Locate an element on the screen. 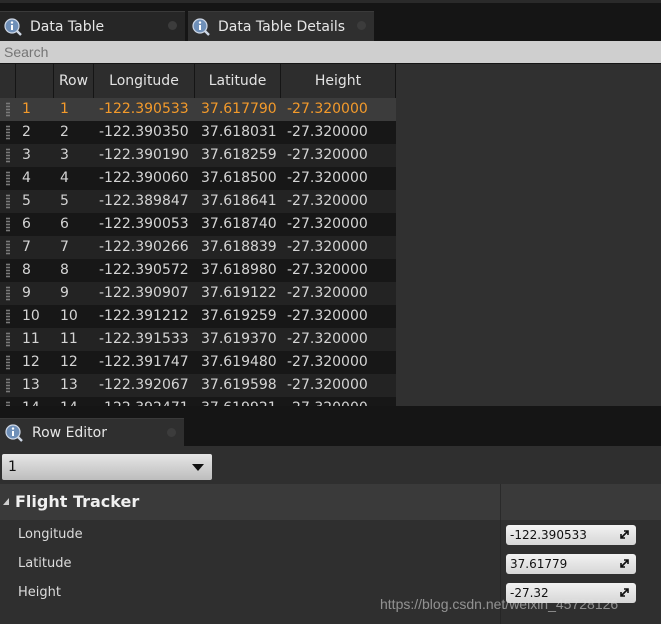  row-name: 5 is located at coordinates (64, 201).